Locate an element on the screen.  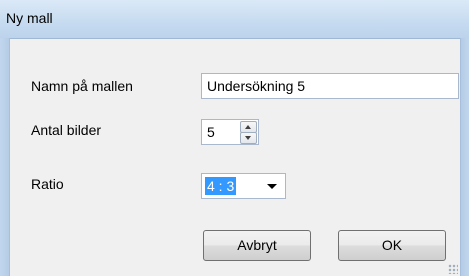
chevron-down-icon is located at coordinates (272, 186).